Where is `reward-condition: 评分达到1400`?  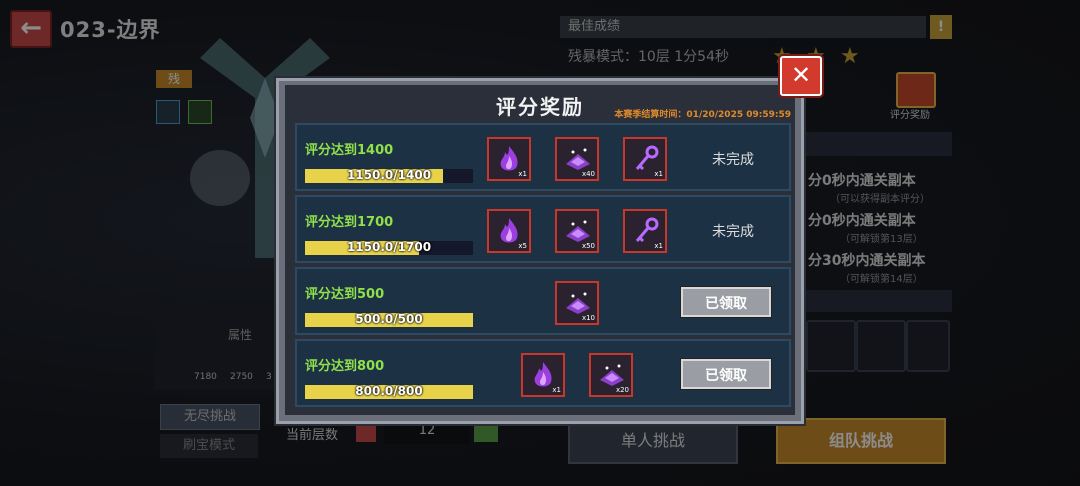 reward-condition: 评分达到1400 is located at coordinates (349, 150).